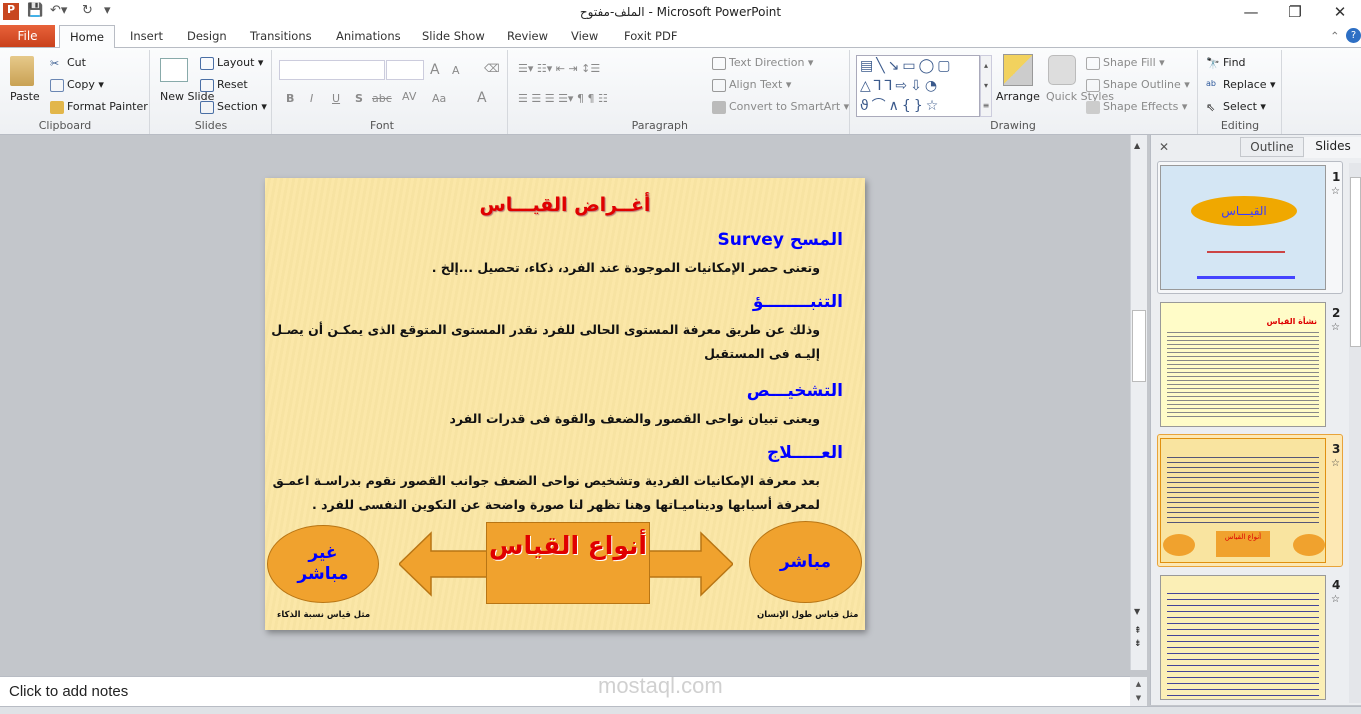 The width and height of the screenshot is (1361, 714). What do you see at coordinates (1340, 12) in the screenshot?
I see `close-button: ✕` at bounding box center [1340, 12].